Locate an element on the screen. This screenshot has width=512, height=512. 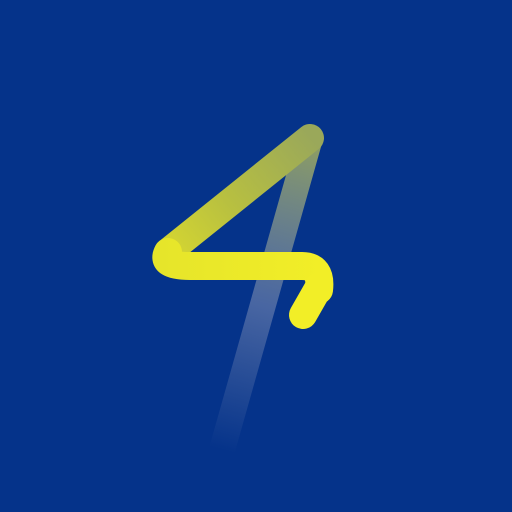
stem-stroke is located at coordinates (311, 301).